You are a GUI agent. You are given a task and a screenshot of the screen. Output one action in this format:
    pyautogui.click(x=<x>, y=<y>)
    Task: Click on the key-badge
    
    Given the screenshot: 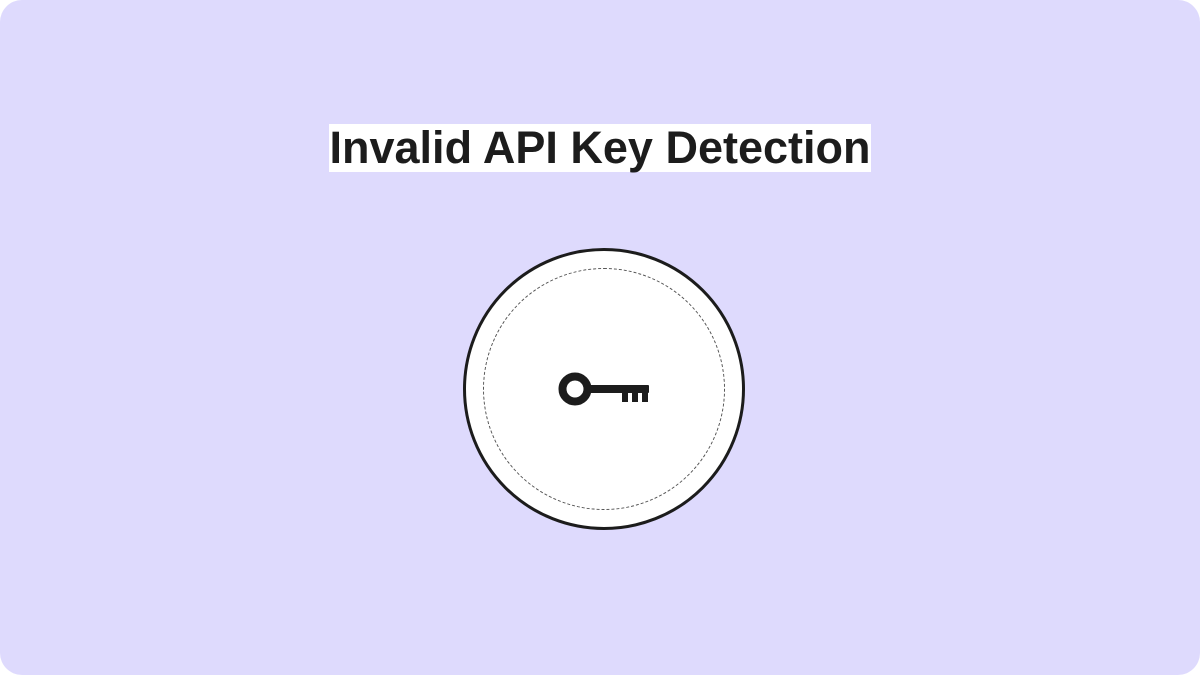 What is the action you would take?
    pyautogui.click(x=604, y=389)
    